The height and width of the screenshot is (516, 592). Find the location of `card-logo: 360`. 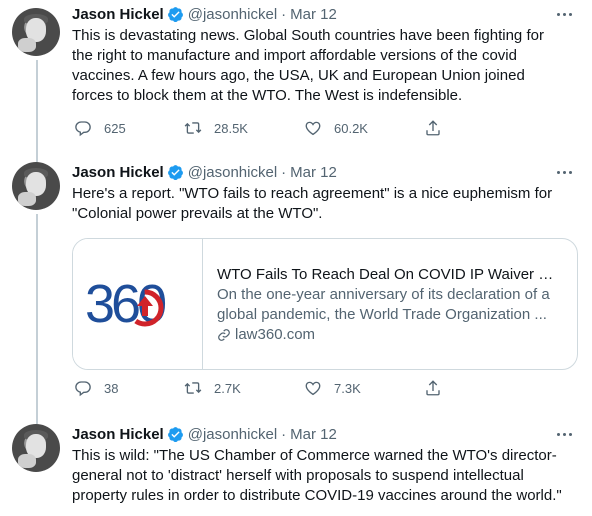

card-logo: 360 is located at coordinates (138, 304).